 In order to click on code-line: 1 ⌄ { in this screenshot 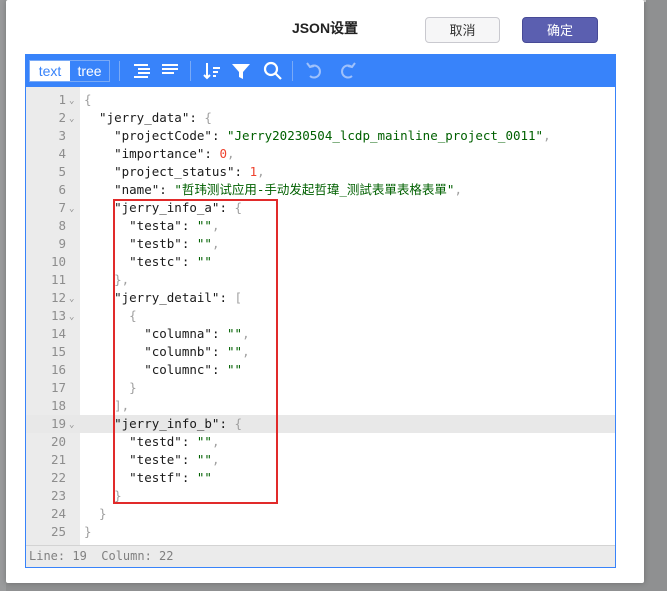, I will do `click(320, 100)`.